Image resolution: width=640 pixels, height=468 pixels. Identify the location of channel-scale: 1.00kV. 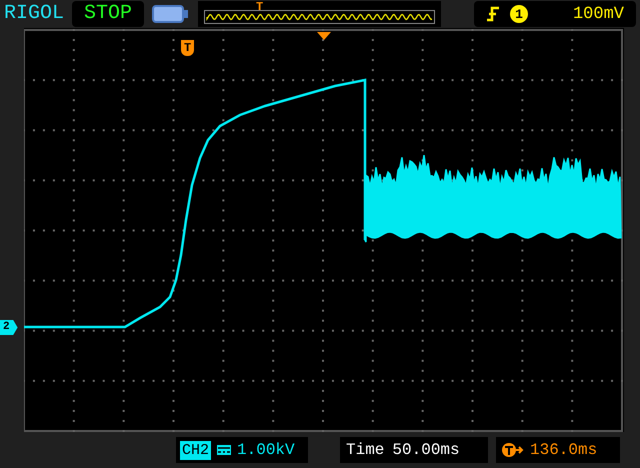
(266, 450).